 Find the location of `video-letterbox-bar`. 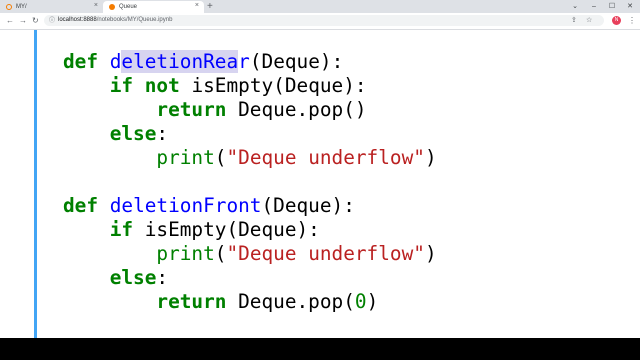

video-letterbox-bar is located at coordinates (320, 349).